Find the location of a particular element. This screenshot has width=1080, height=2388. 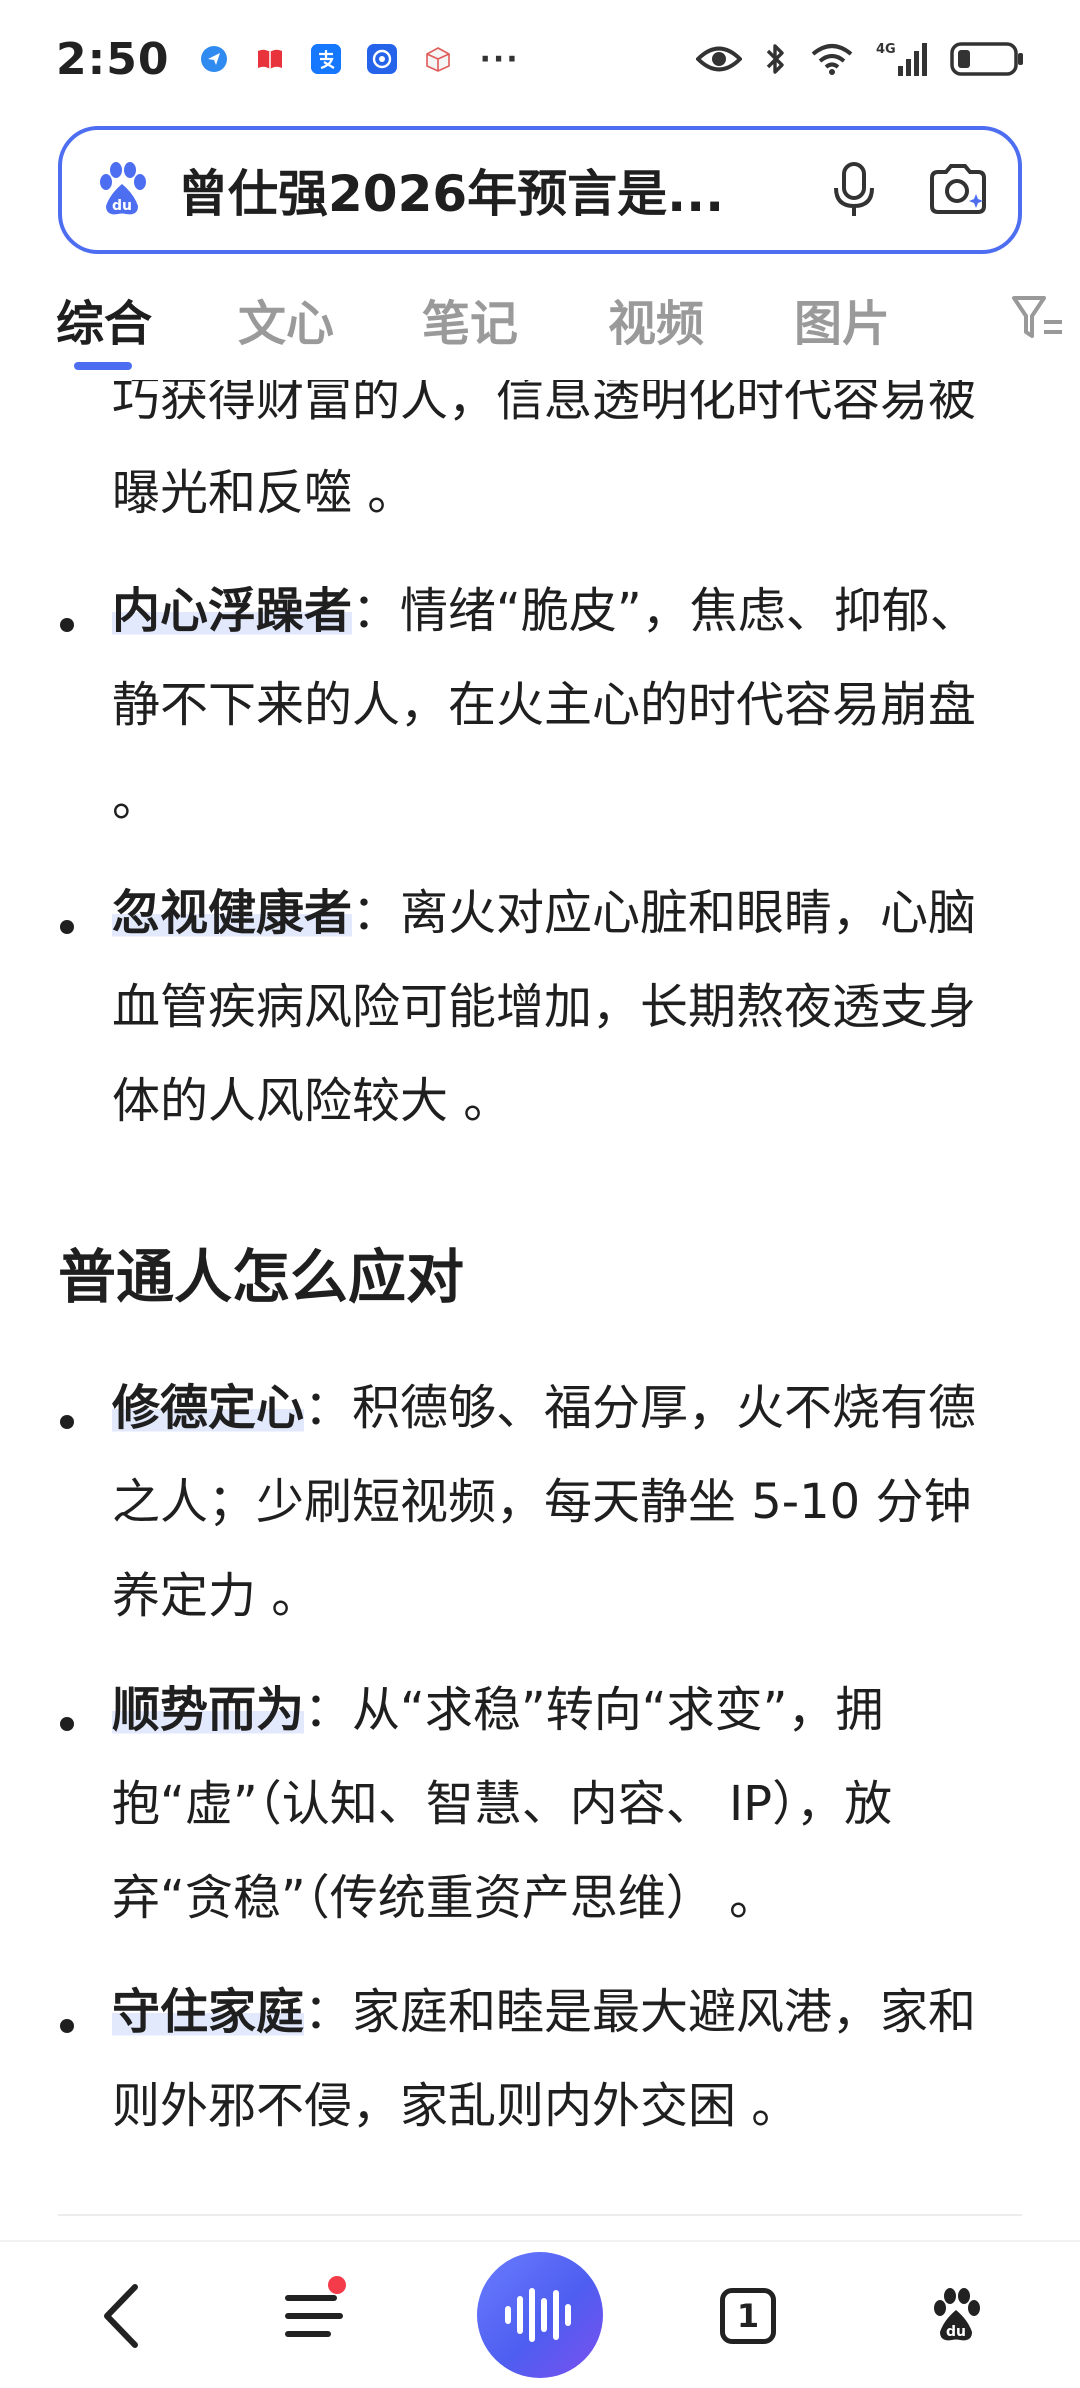

list-item-term: 忽视健康者 is located at coordinates (232, 913).